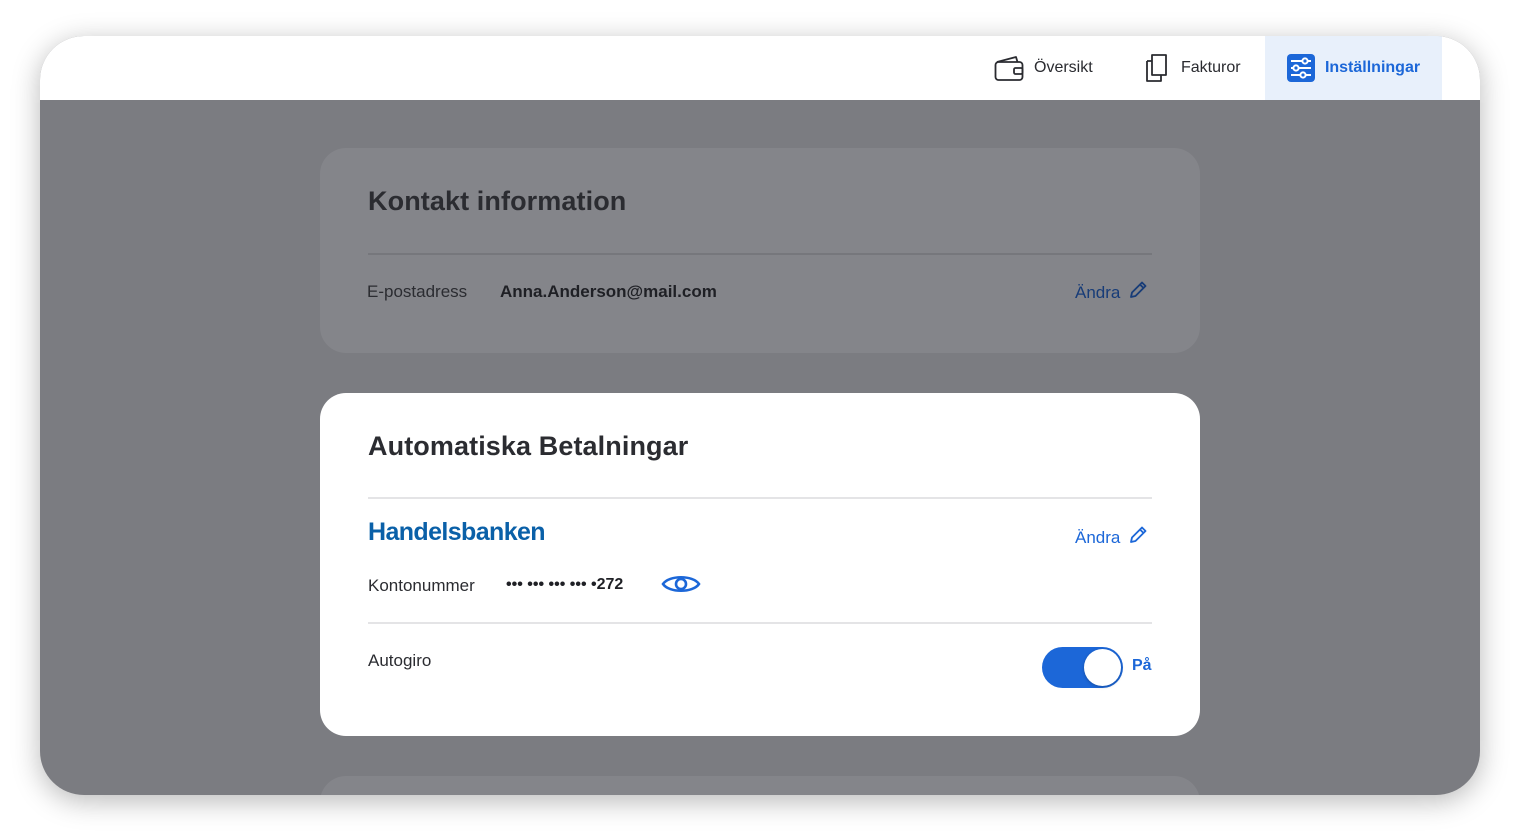  I want to click on edit-bank-label: Ändra, so click(1098, 537).